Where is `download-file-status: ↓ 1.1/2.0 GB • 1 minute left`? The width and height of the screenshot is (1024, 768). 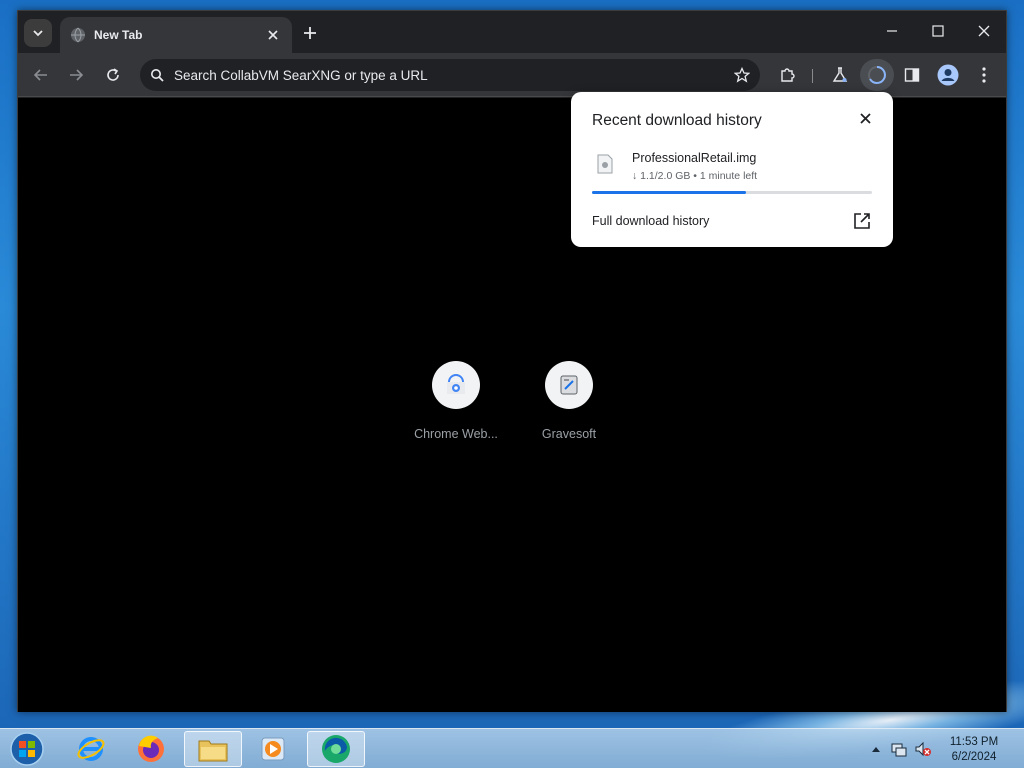
download-file-status: ↓ 1.1/2.0 GB • 1 minute left is located at coordinates (695, 176).